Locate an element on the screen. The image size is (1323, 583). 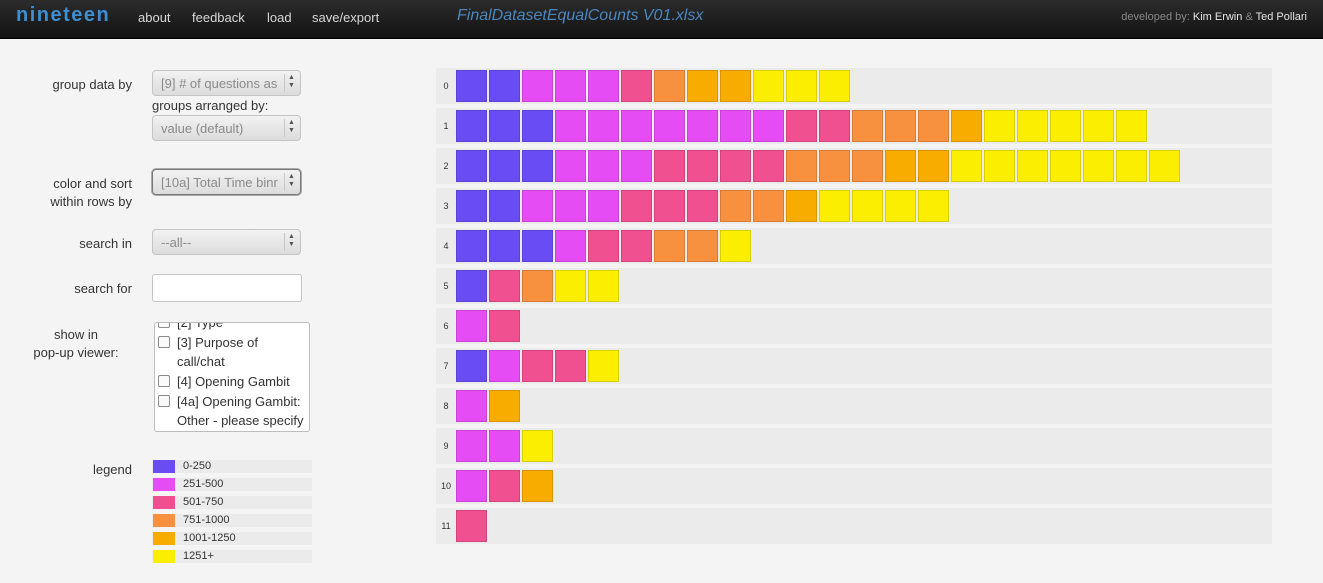
search-for-input is located at coordinates (227, 288).